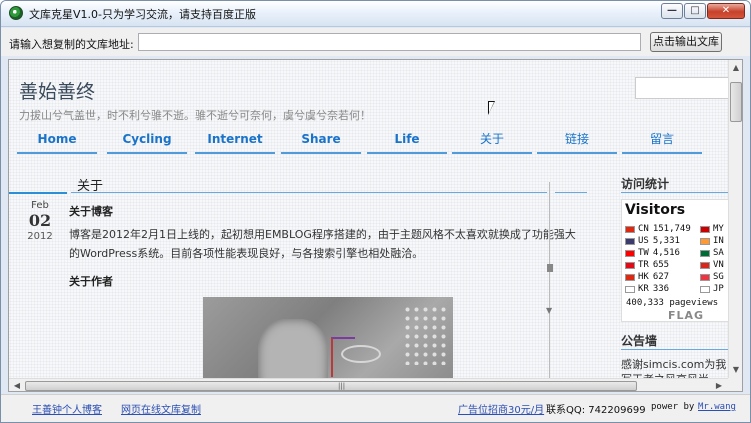 The image size is (751, 423). I want to click on post-date-year: 2012, so click(40, 236).